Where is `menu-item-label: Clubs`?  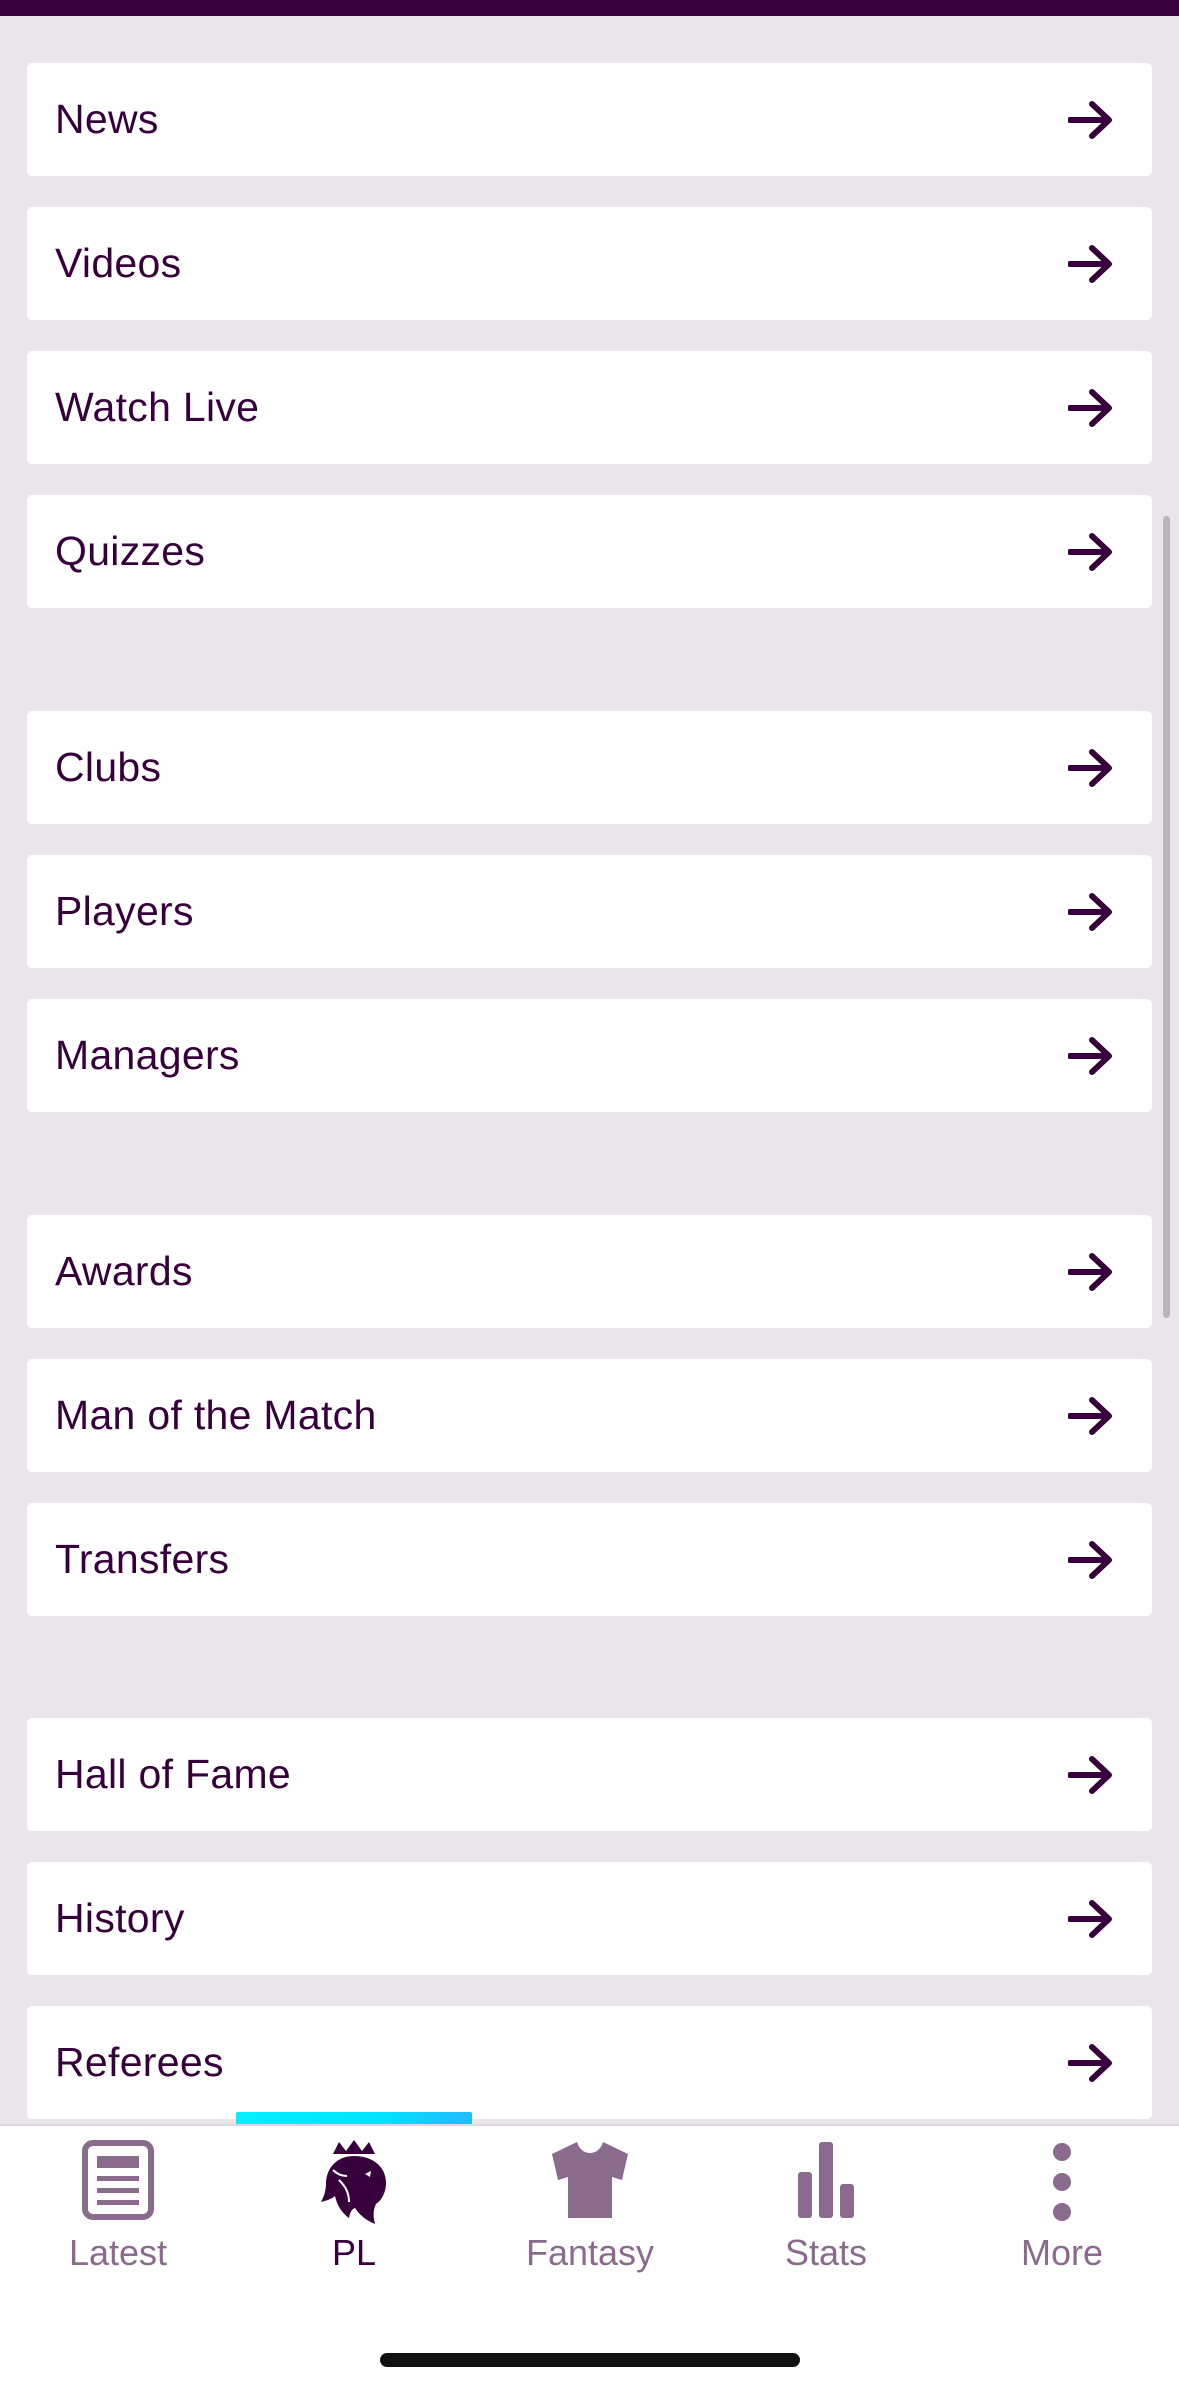 menu-item-label: Clubs is located at coordinates (108, 767).